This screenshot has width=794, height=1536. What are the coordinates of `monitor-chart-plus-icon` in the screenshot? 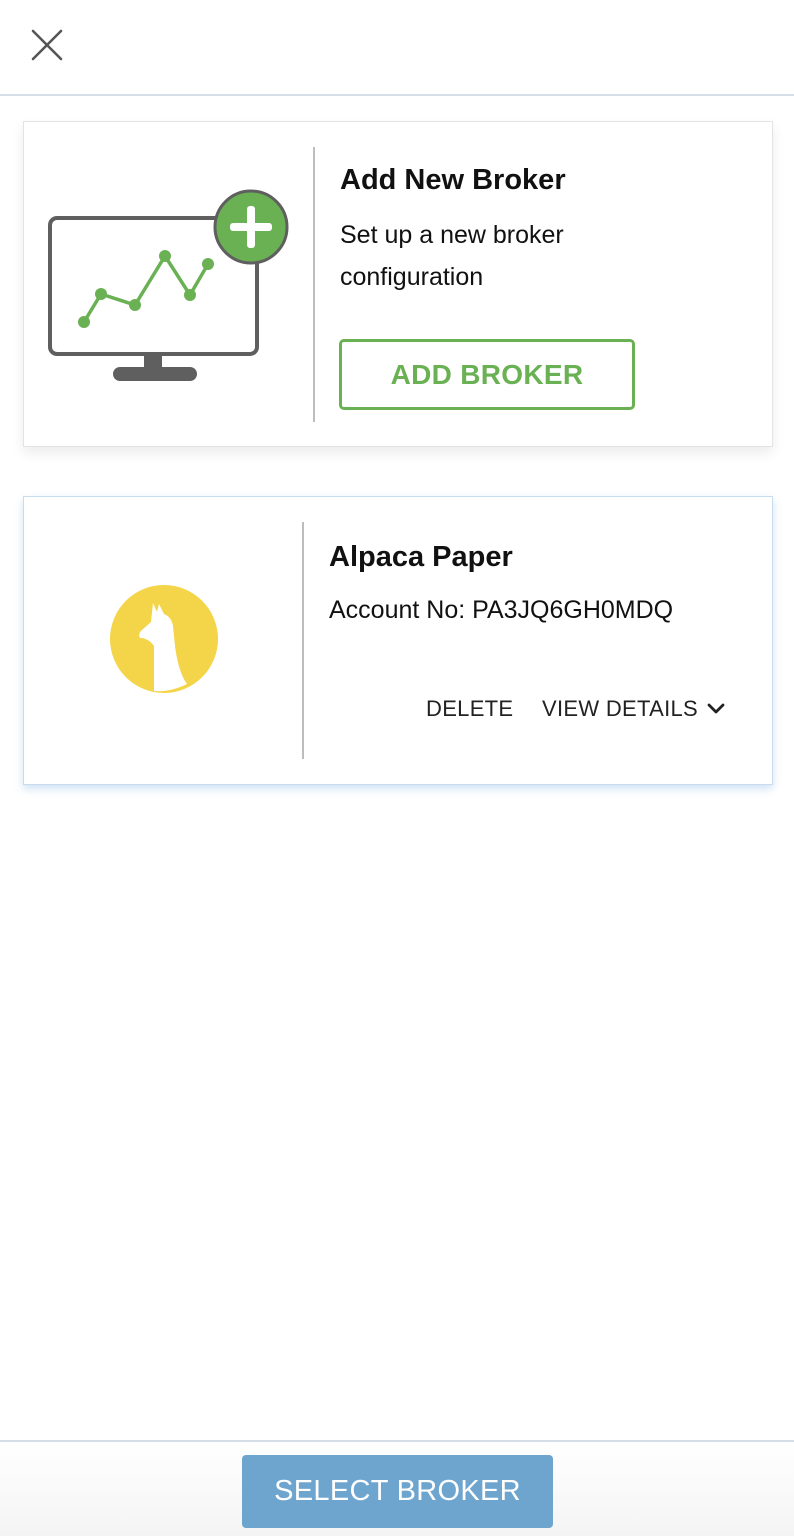 It's located at (168, 285).